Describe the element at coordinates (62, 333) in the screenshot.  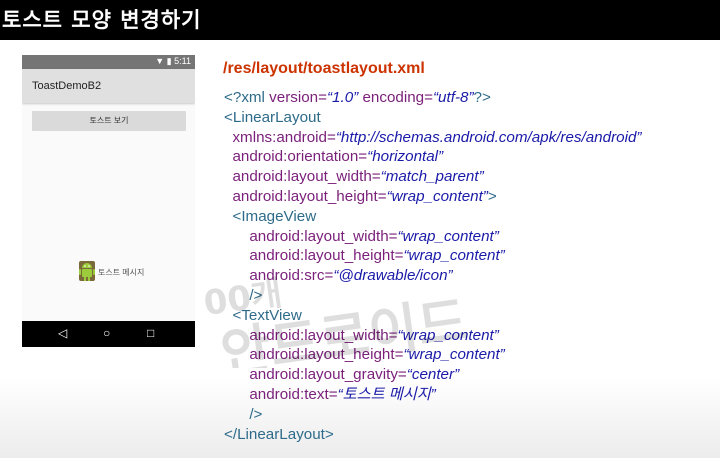
I see `back-icon: ◁` at that location.